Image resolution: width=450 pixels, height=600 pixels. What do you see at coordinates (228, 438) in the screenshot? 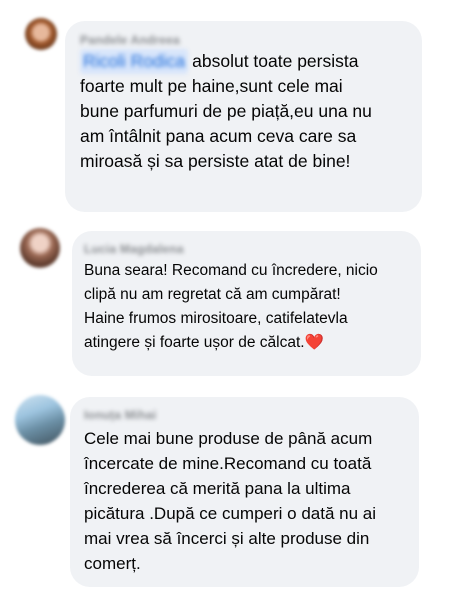
I see `comment-line: Cele mai bune produse de până acum` at bounding box center [228, 438].